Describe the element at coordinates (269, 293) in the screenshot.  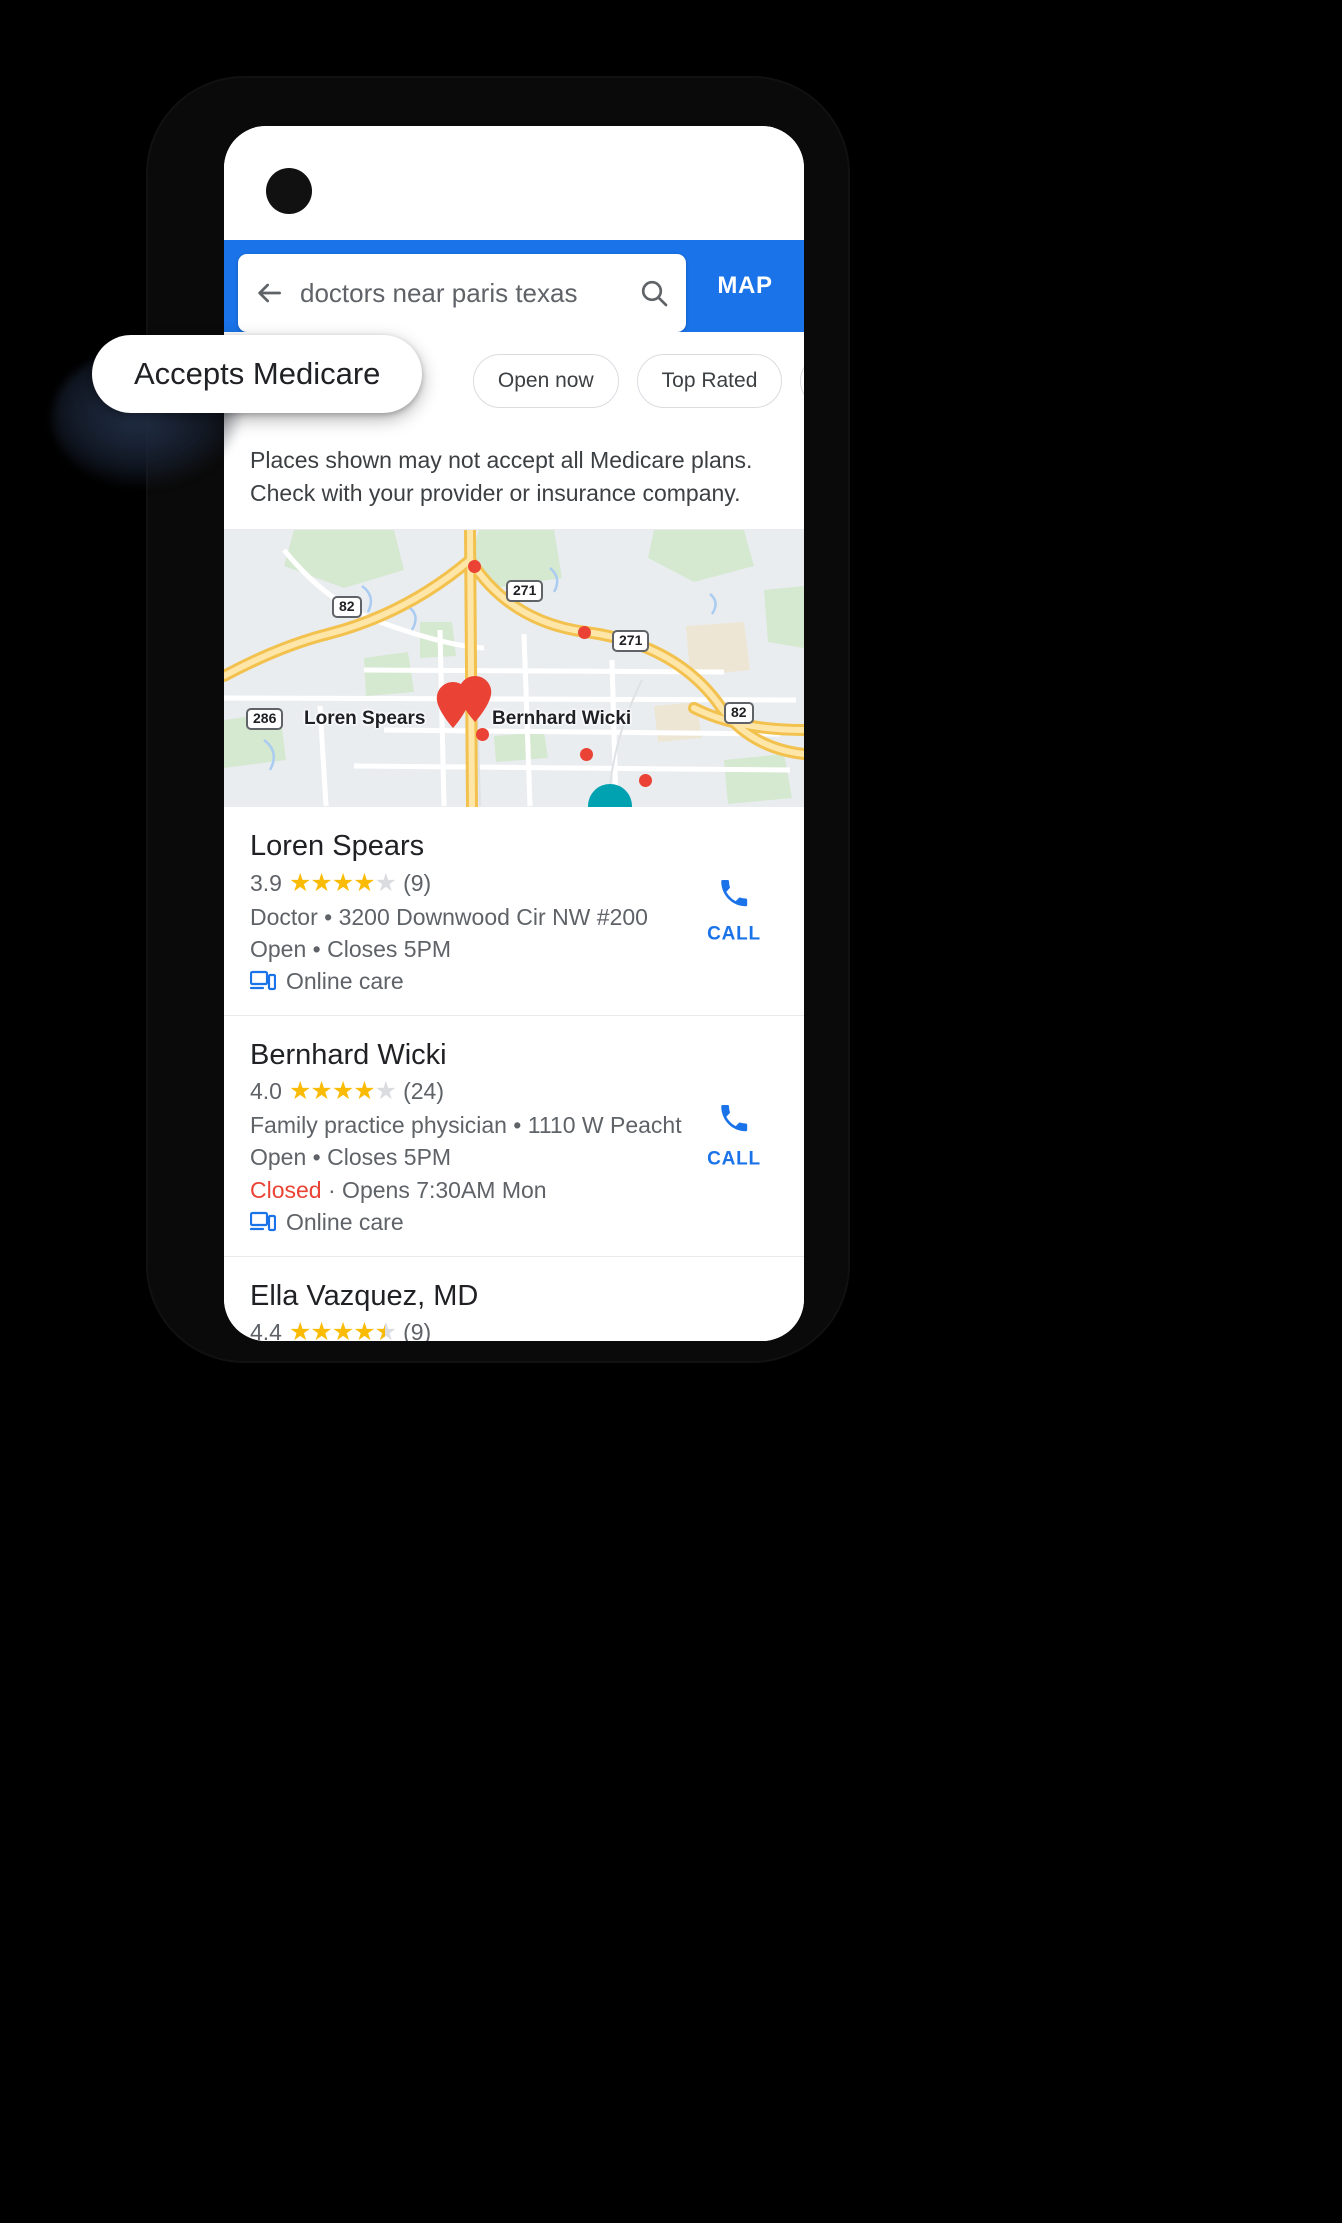
I see `back-arrow-icon` at that location.